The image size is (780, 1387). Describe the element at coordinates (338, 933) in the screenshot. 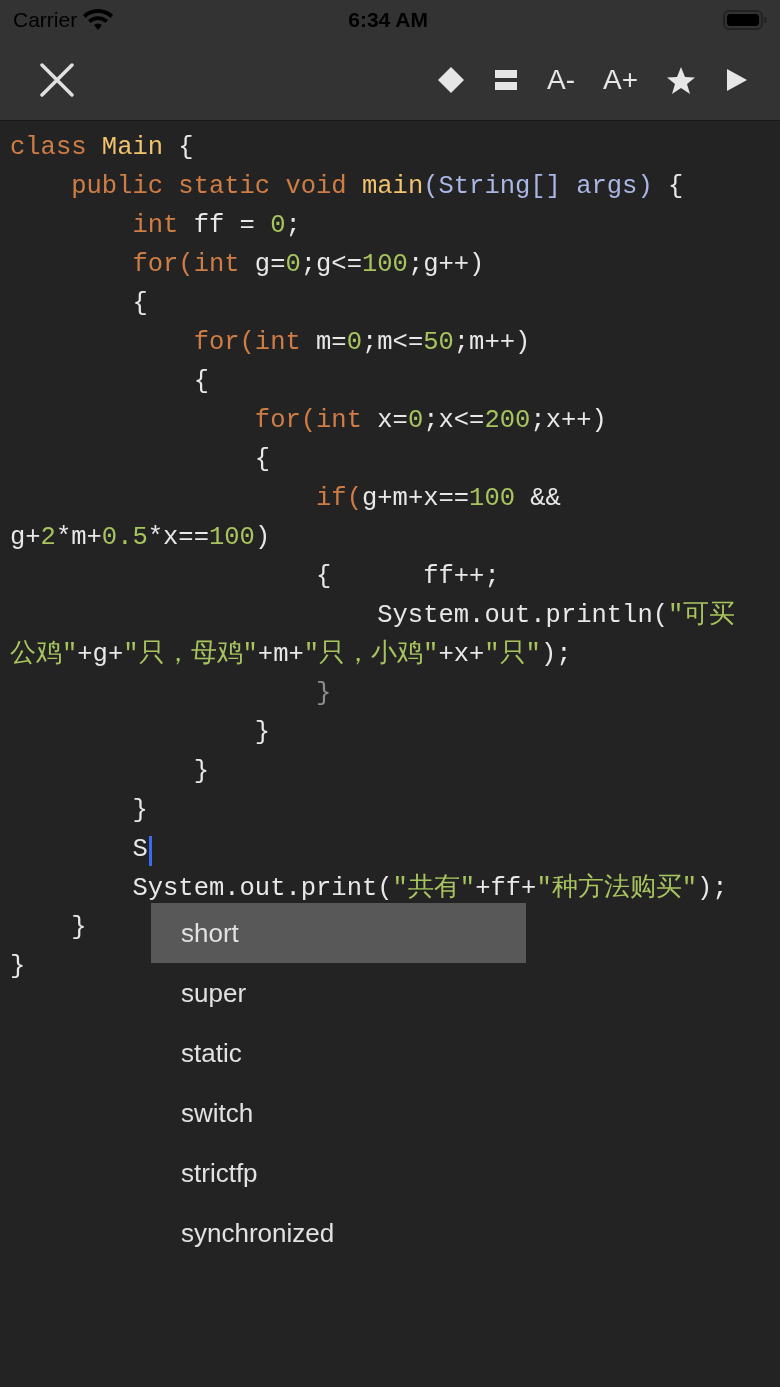

I see `suggestion-item: short` at that location.